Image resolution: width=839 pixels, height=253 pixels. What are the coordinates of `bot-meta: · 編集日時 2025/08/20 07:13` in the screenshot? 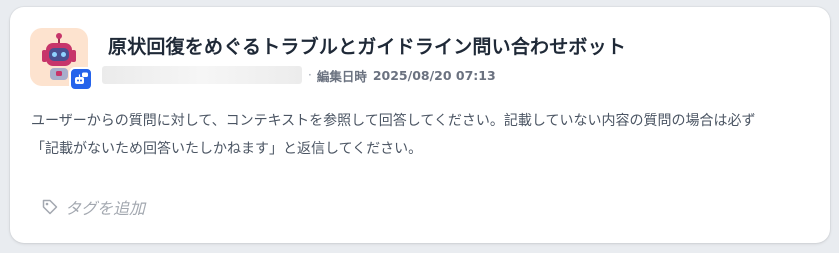 It's located at (299, 75).